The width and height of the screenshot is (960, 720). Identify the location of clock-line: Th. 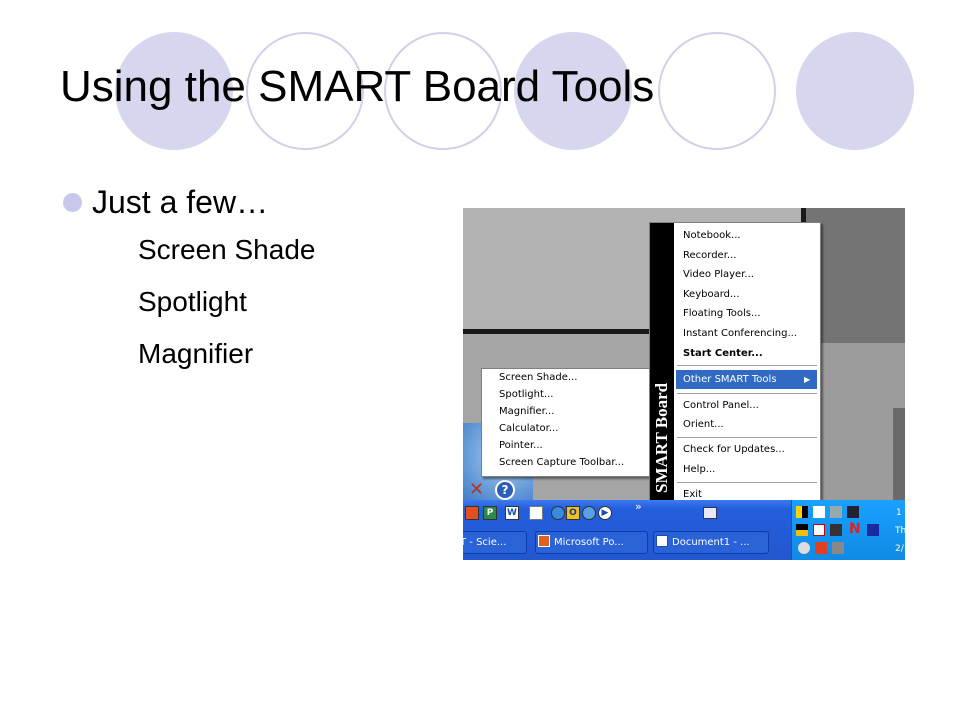
(900, 531).